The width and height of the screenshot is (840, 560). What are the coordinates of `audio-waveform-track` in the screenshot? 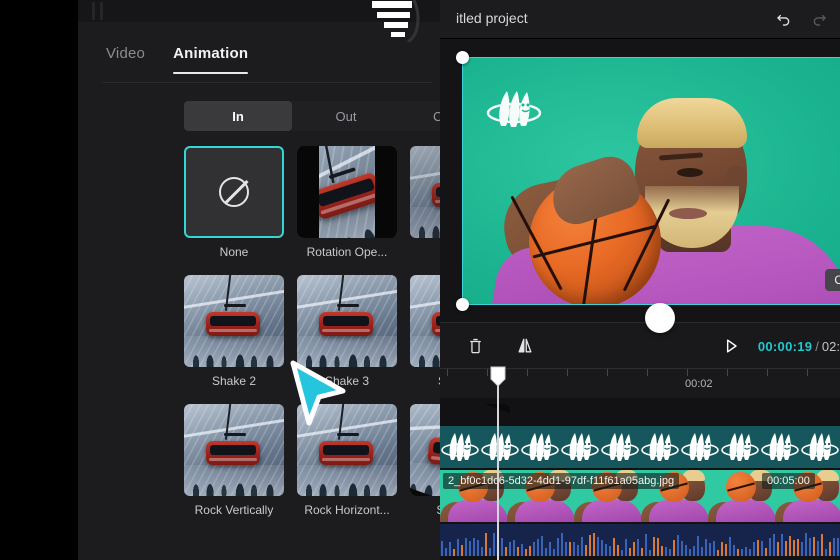 It's located at (640, 540).